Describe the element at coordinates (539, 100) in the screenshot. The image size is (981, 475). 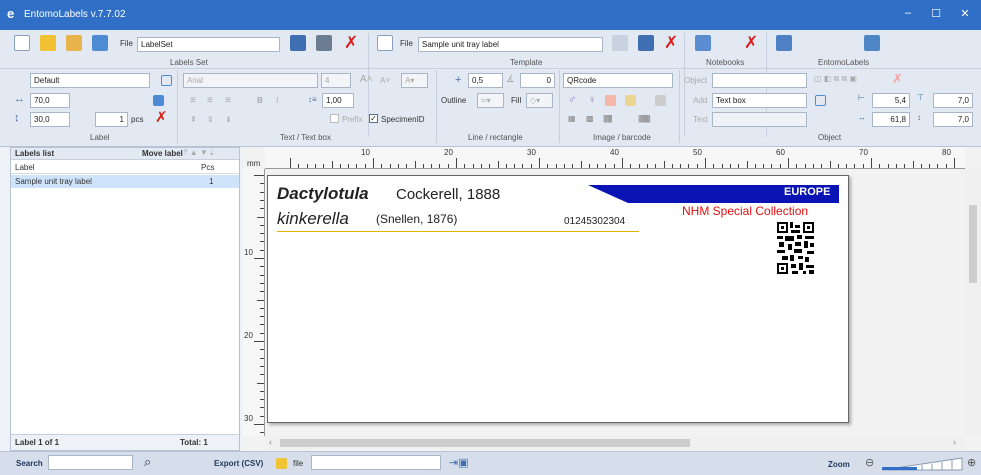
I see `fill-select: ◇▾` at that location.